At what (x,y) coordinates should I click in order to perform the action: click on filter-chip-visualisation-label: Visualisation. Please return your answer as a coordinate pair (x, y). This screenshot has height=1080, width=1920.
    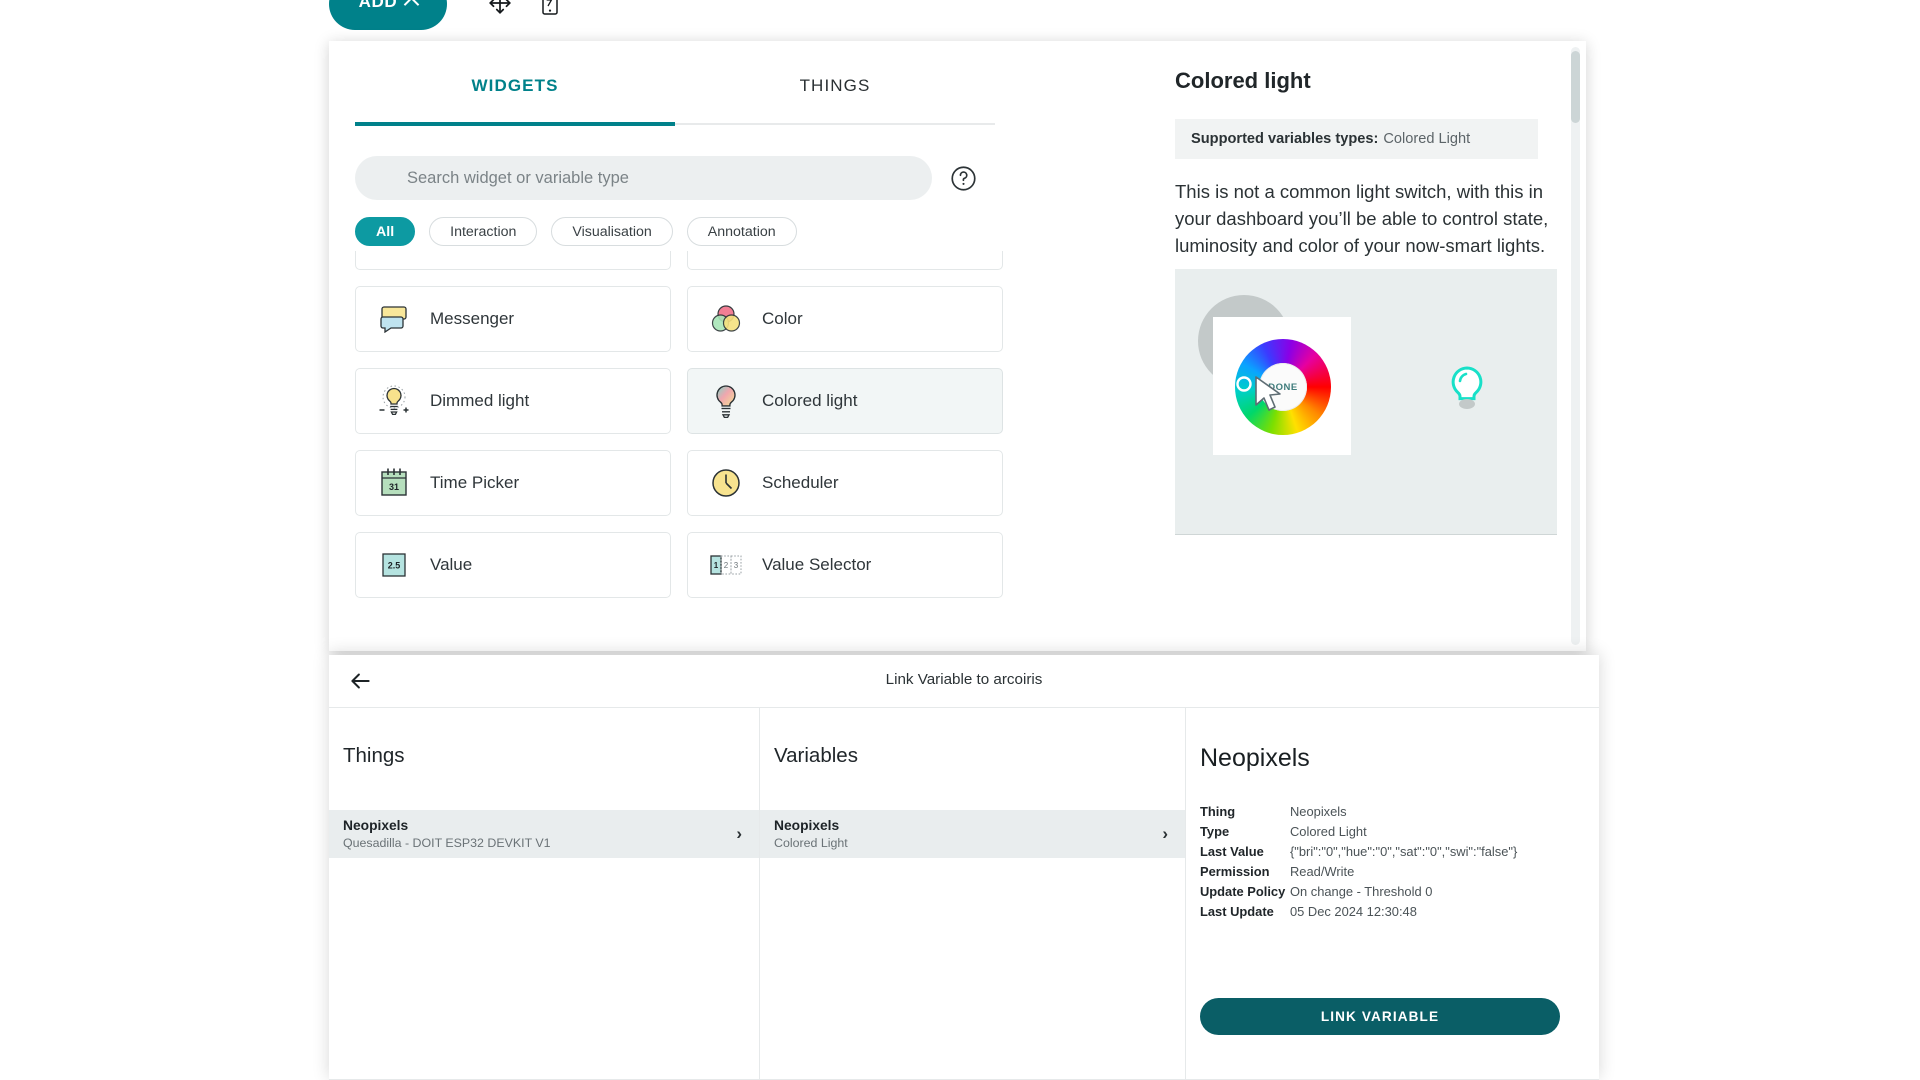
    Looking at the image, I should click on (612, 231).